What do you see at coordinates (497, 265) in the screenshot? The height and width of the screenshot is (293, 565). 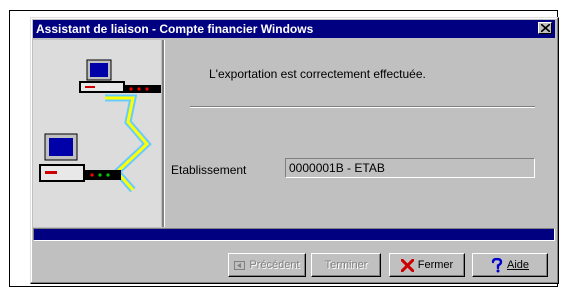 I see `help-question-icon` at bounding box center [497, 265].